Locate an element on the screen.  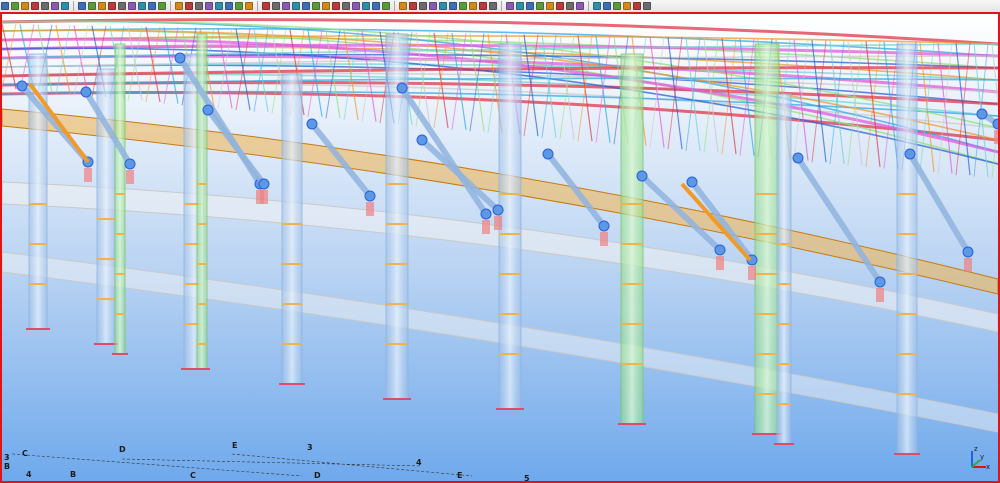
line-tool-icon is located at coordinates (15, 6).